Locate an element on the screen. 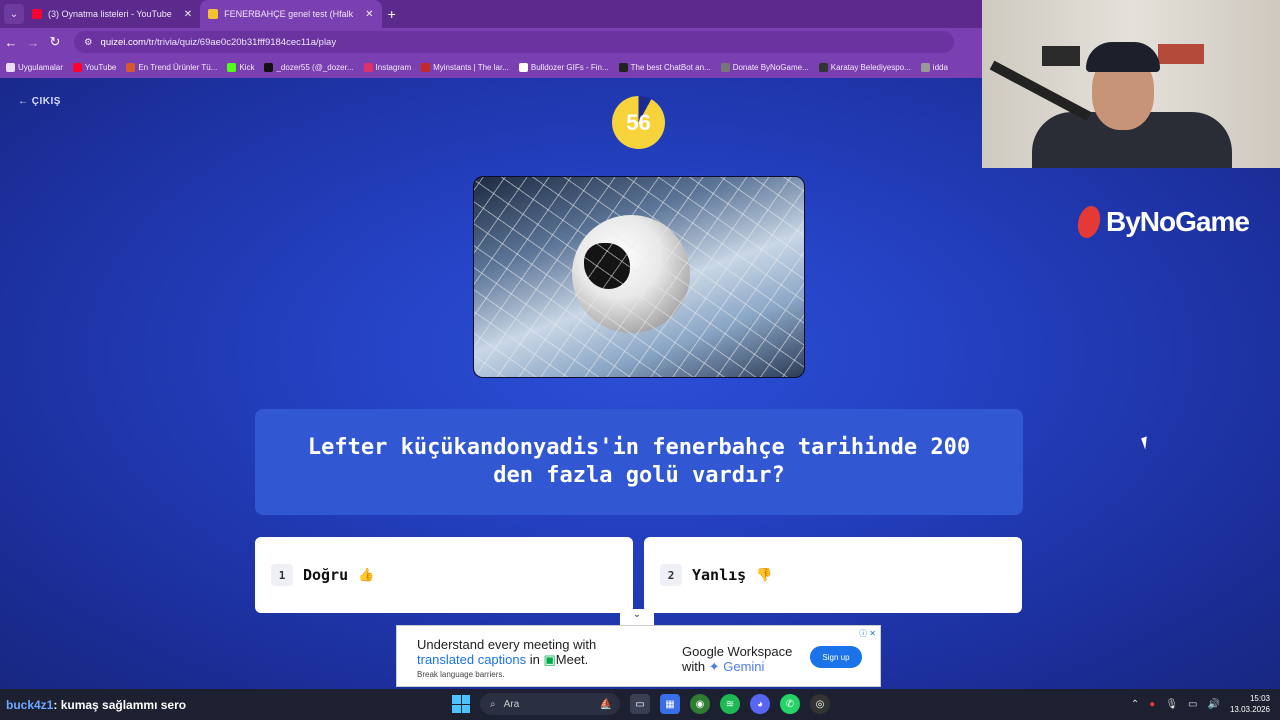  store-icon: ▦ is located at coordinates (670, 704).